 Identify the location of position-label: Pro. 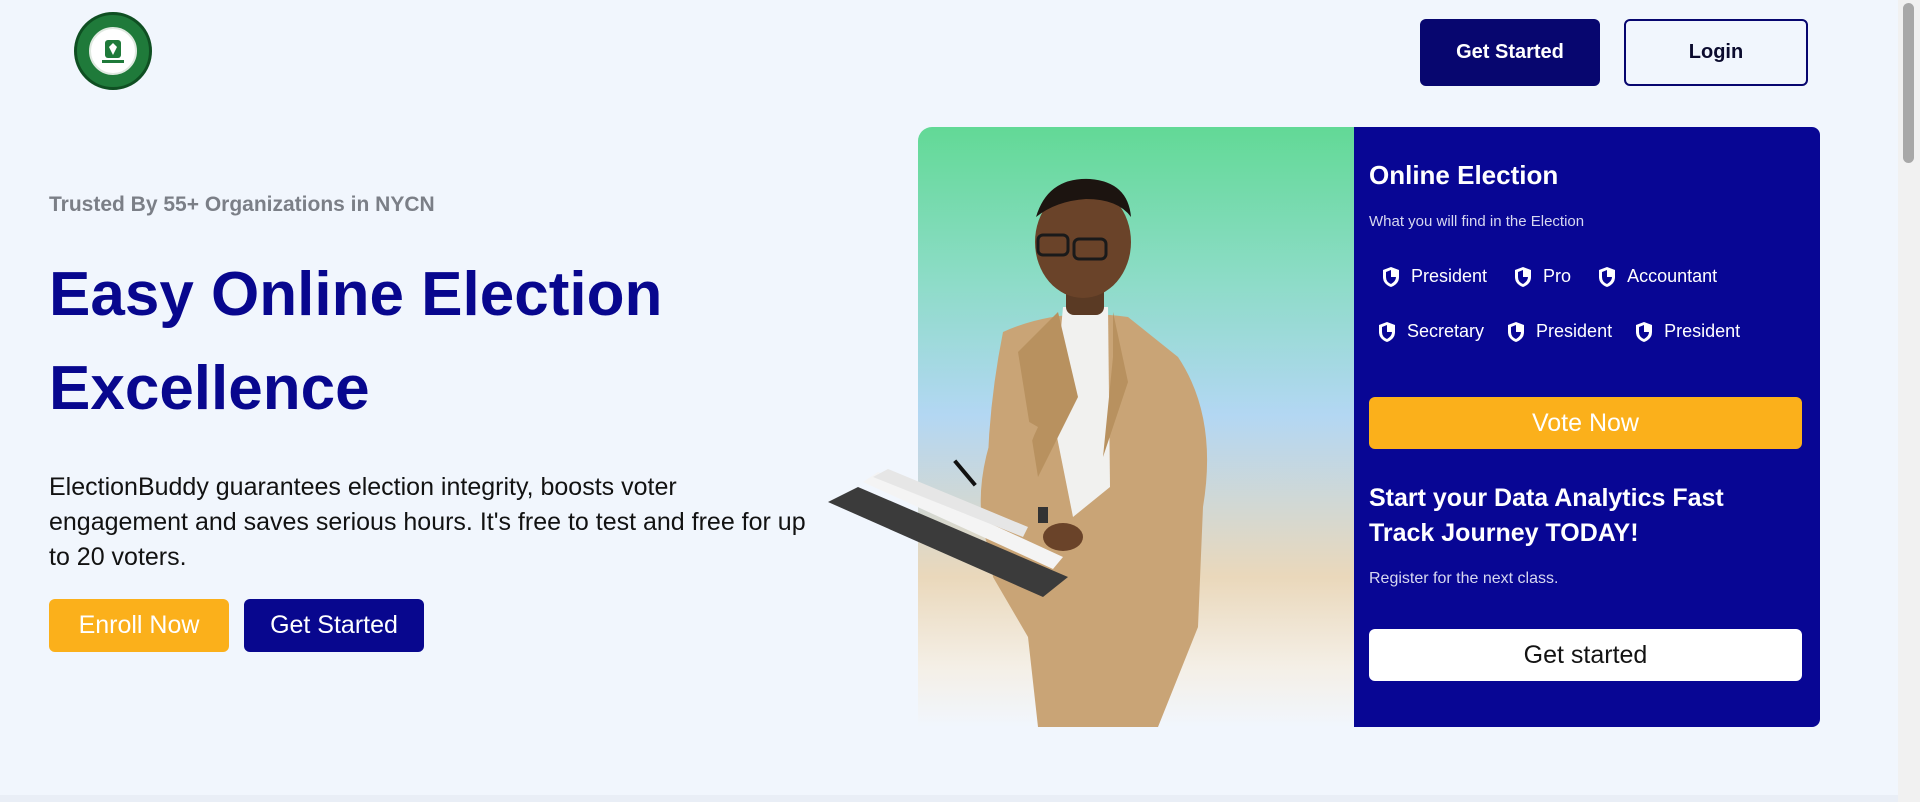
(1557, 276).